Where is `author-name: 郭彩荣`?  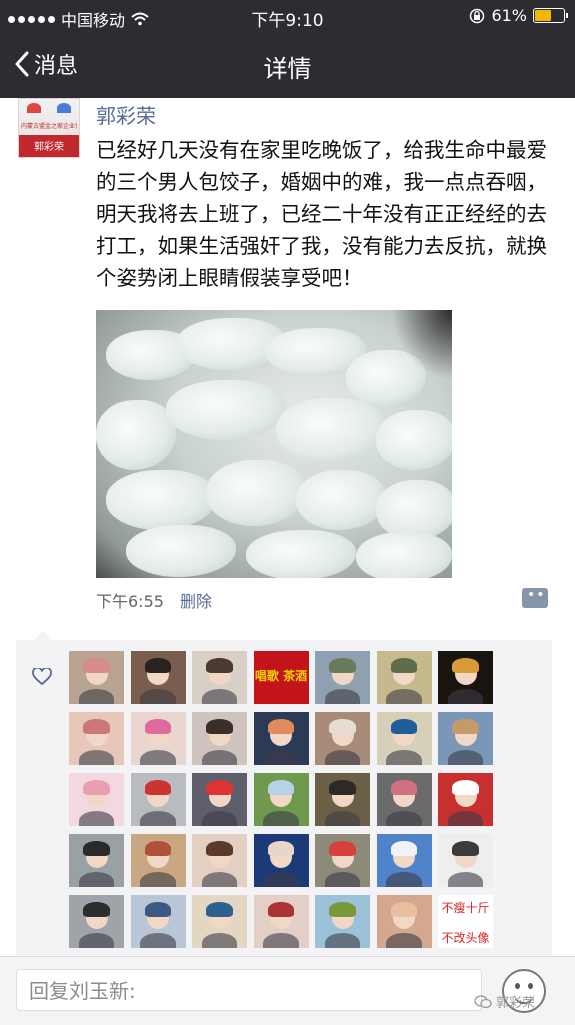 author-name: 郭彩荣 is located at coordinates (126, 114).